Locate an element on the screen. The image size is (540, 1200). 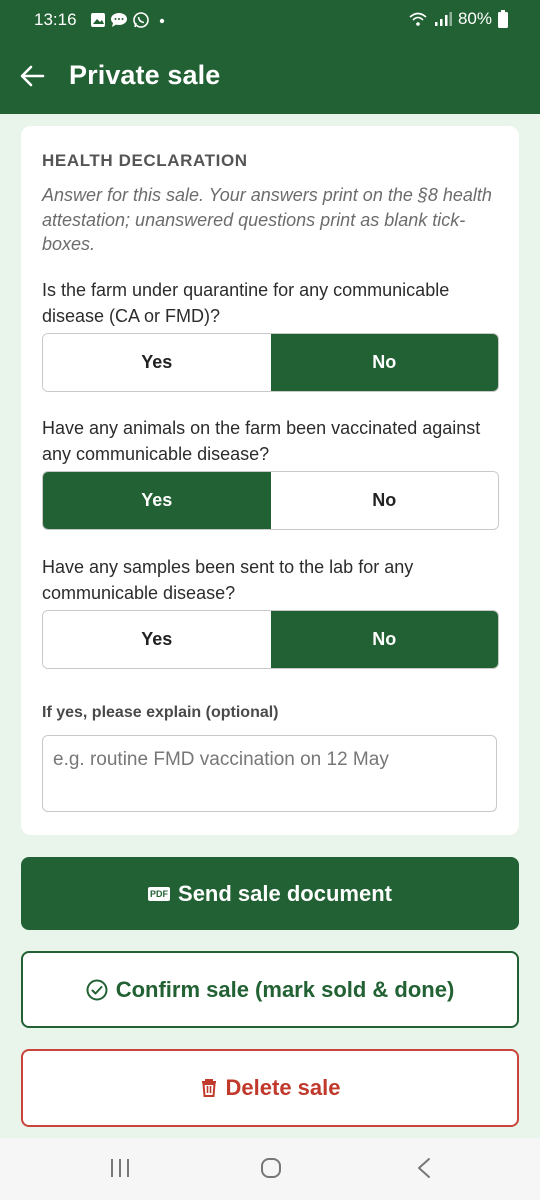
delete-sale-button: Delete sale is located at coordinates (270, 1088).